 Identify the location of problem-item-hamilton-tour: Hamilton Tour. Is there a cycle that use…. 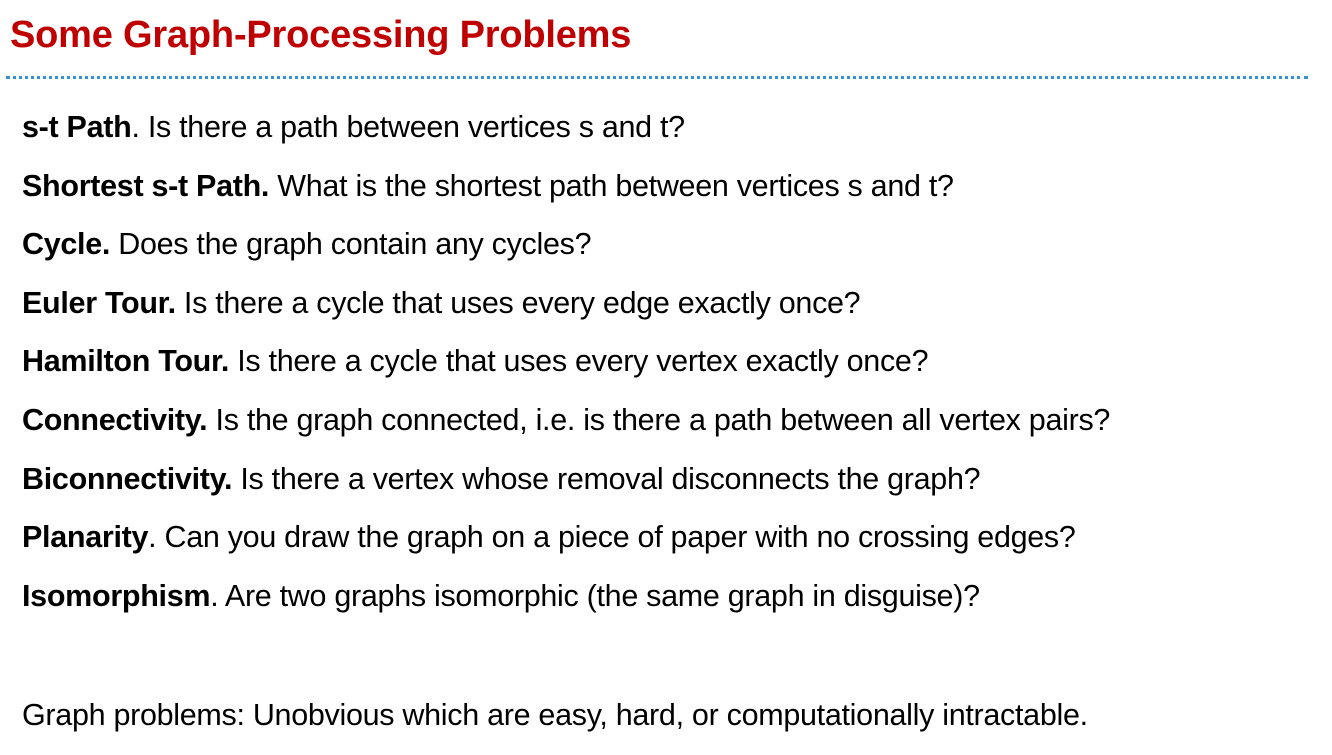
(566, 367).